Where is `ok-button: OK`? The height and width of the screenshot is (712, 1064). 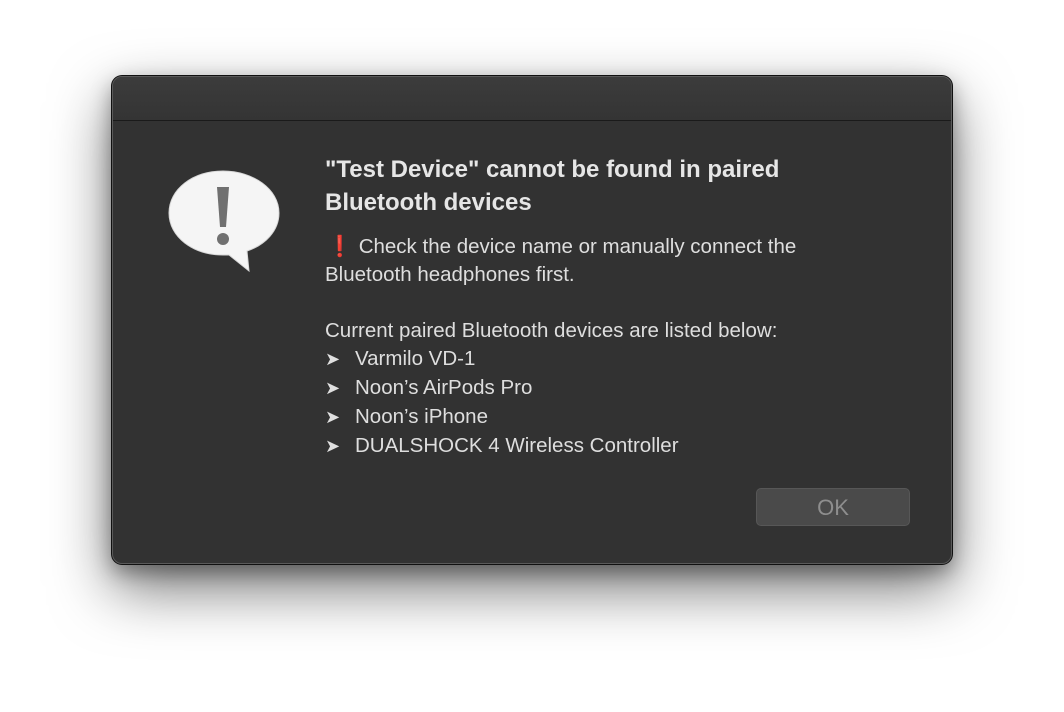 ok-button: OK is located at coordinates (833, 507).